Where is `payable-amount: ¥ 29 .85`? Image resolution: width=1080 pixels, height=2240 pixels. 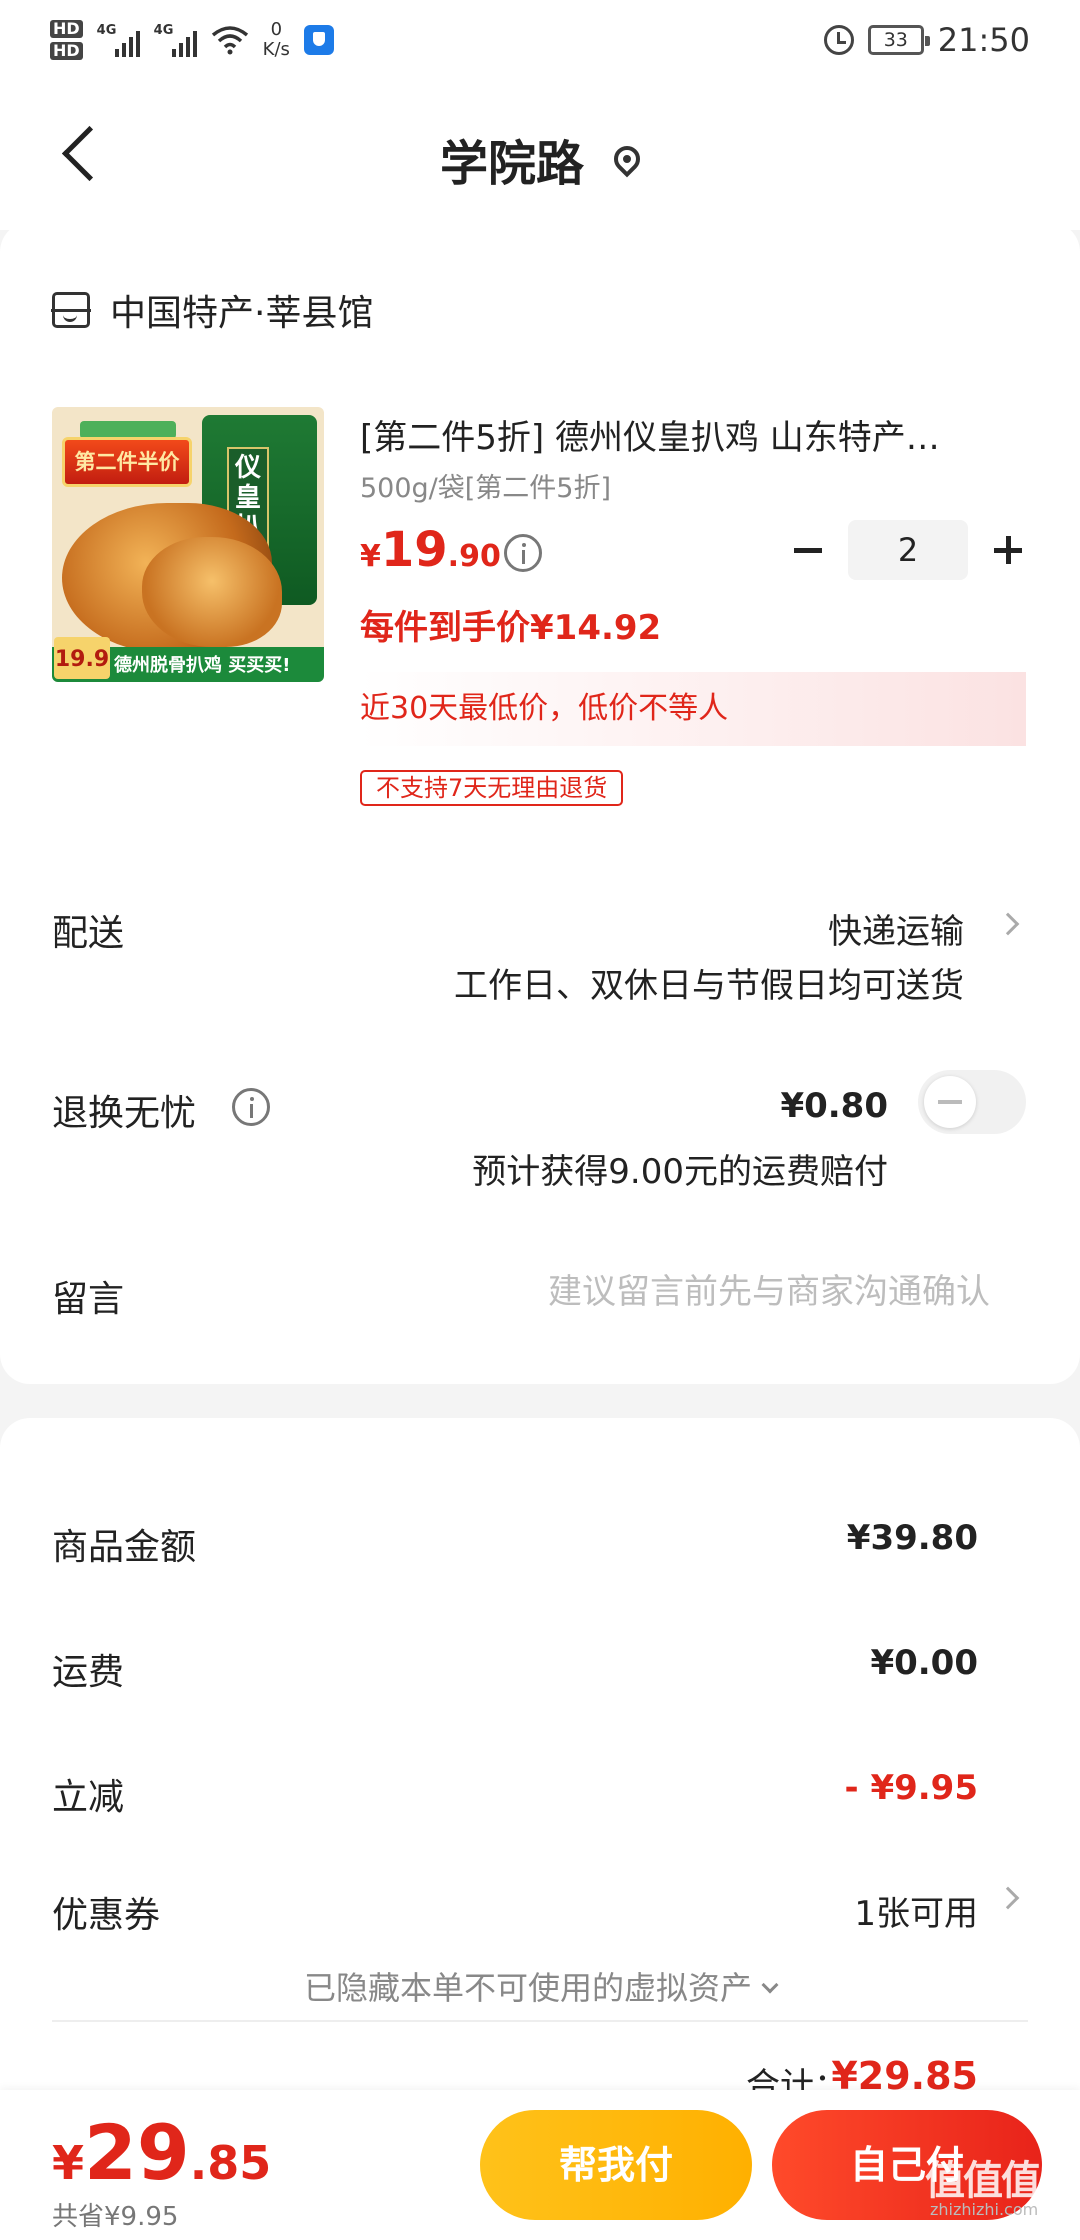
payable-amount: ¥ 29 .85 is located at coordinates (161, 2152).